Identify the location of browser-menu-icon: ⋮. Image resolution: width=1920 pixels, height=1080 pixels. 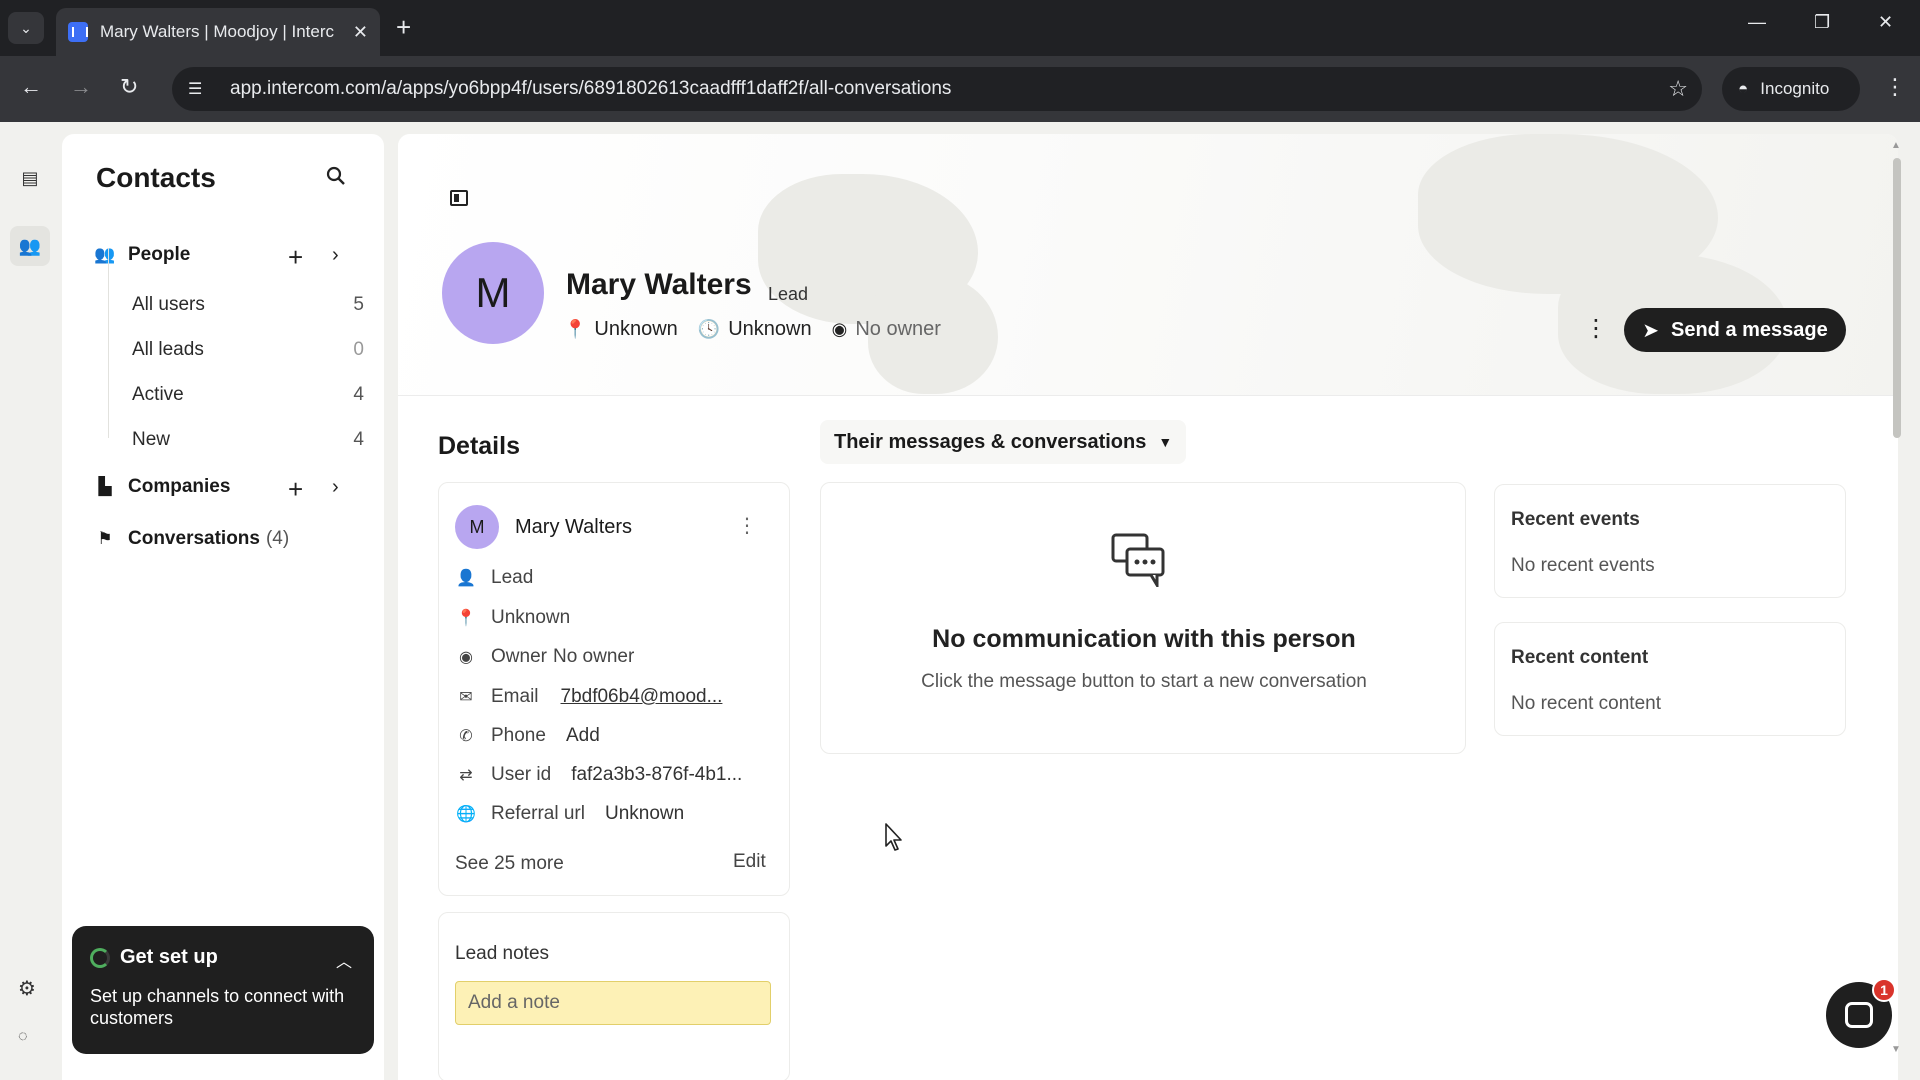
(1895, 87).